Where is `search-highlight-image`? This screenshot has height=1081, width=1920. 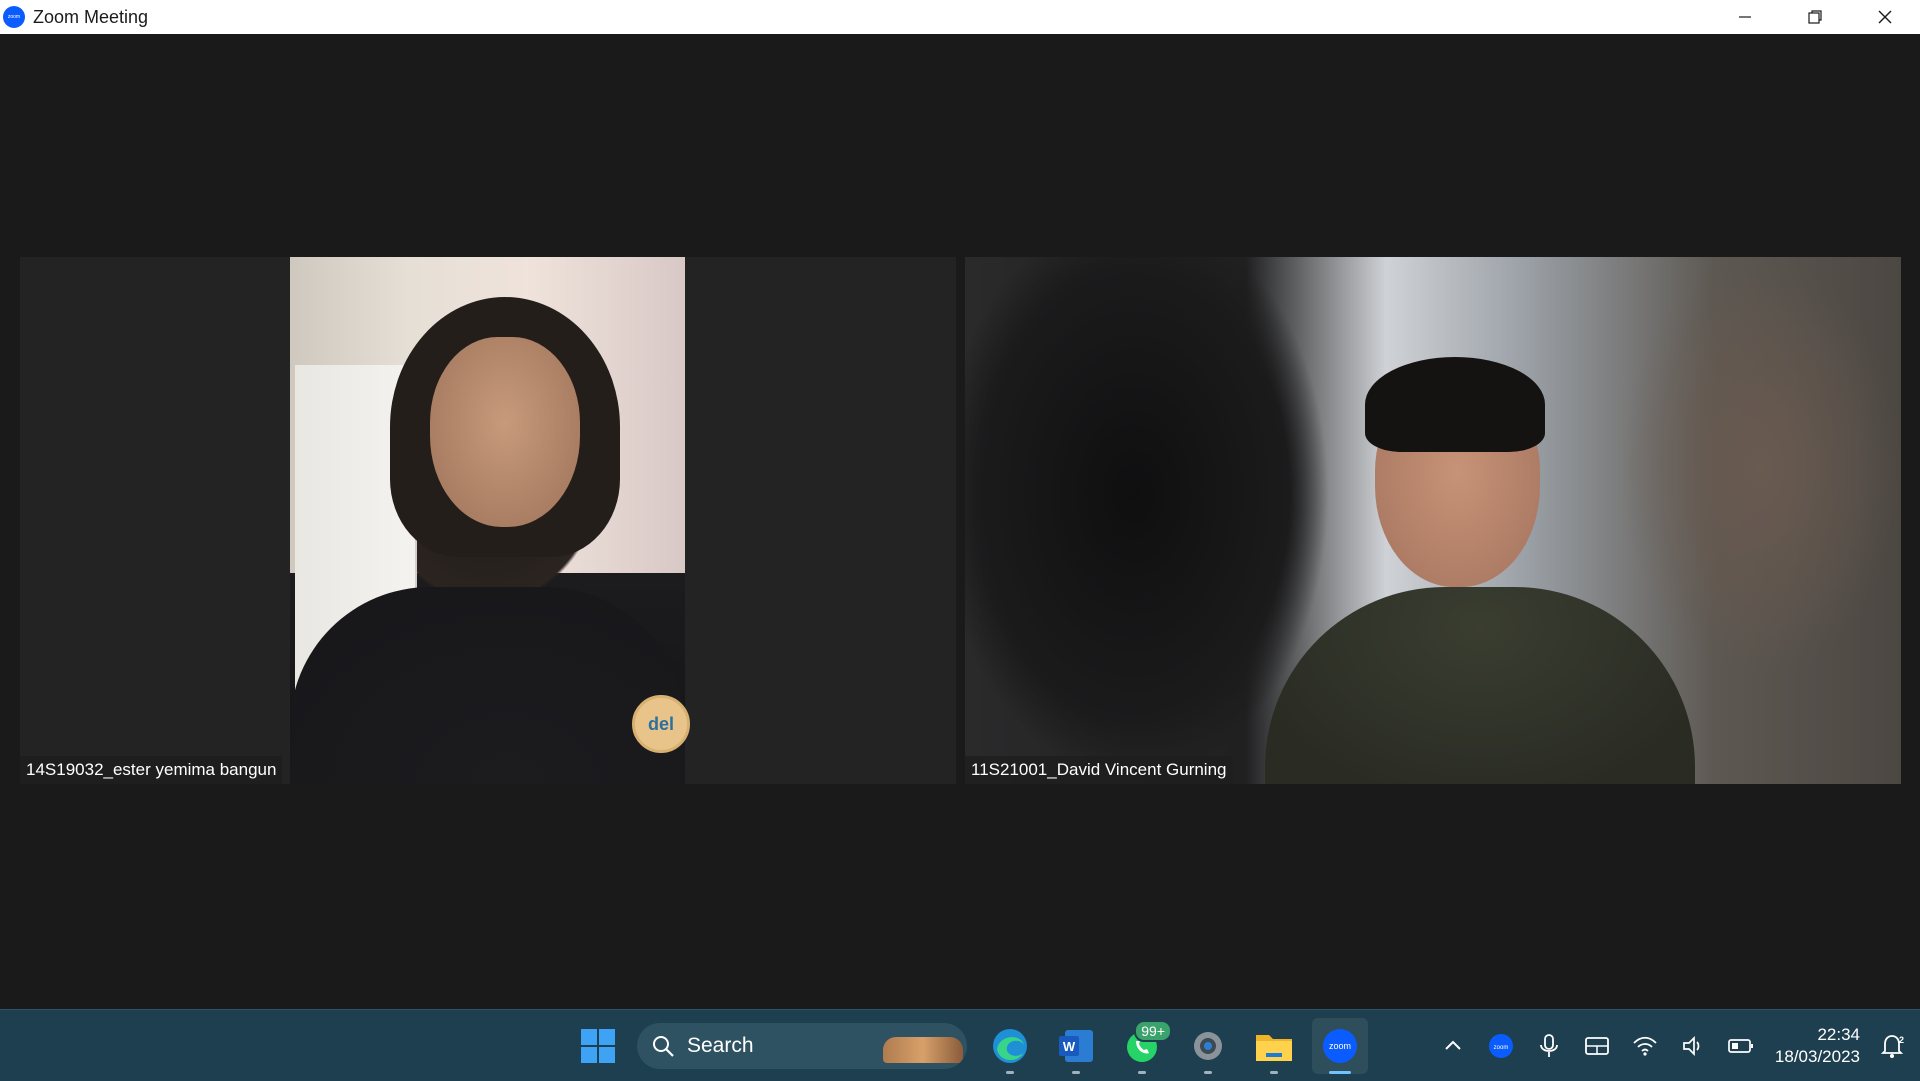
search-highlight-image is located at coordinates (923, 1049).